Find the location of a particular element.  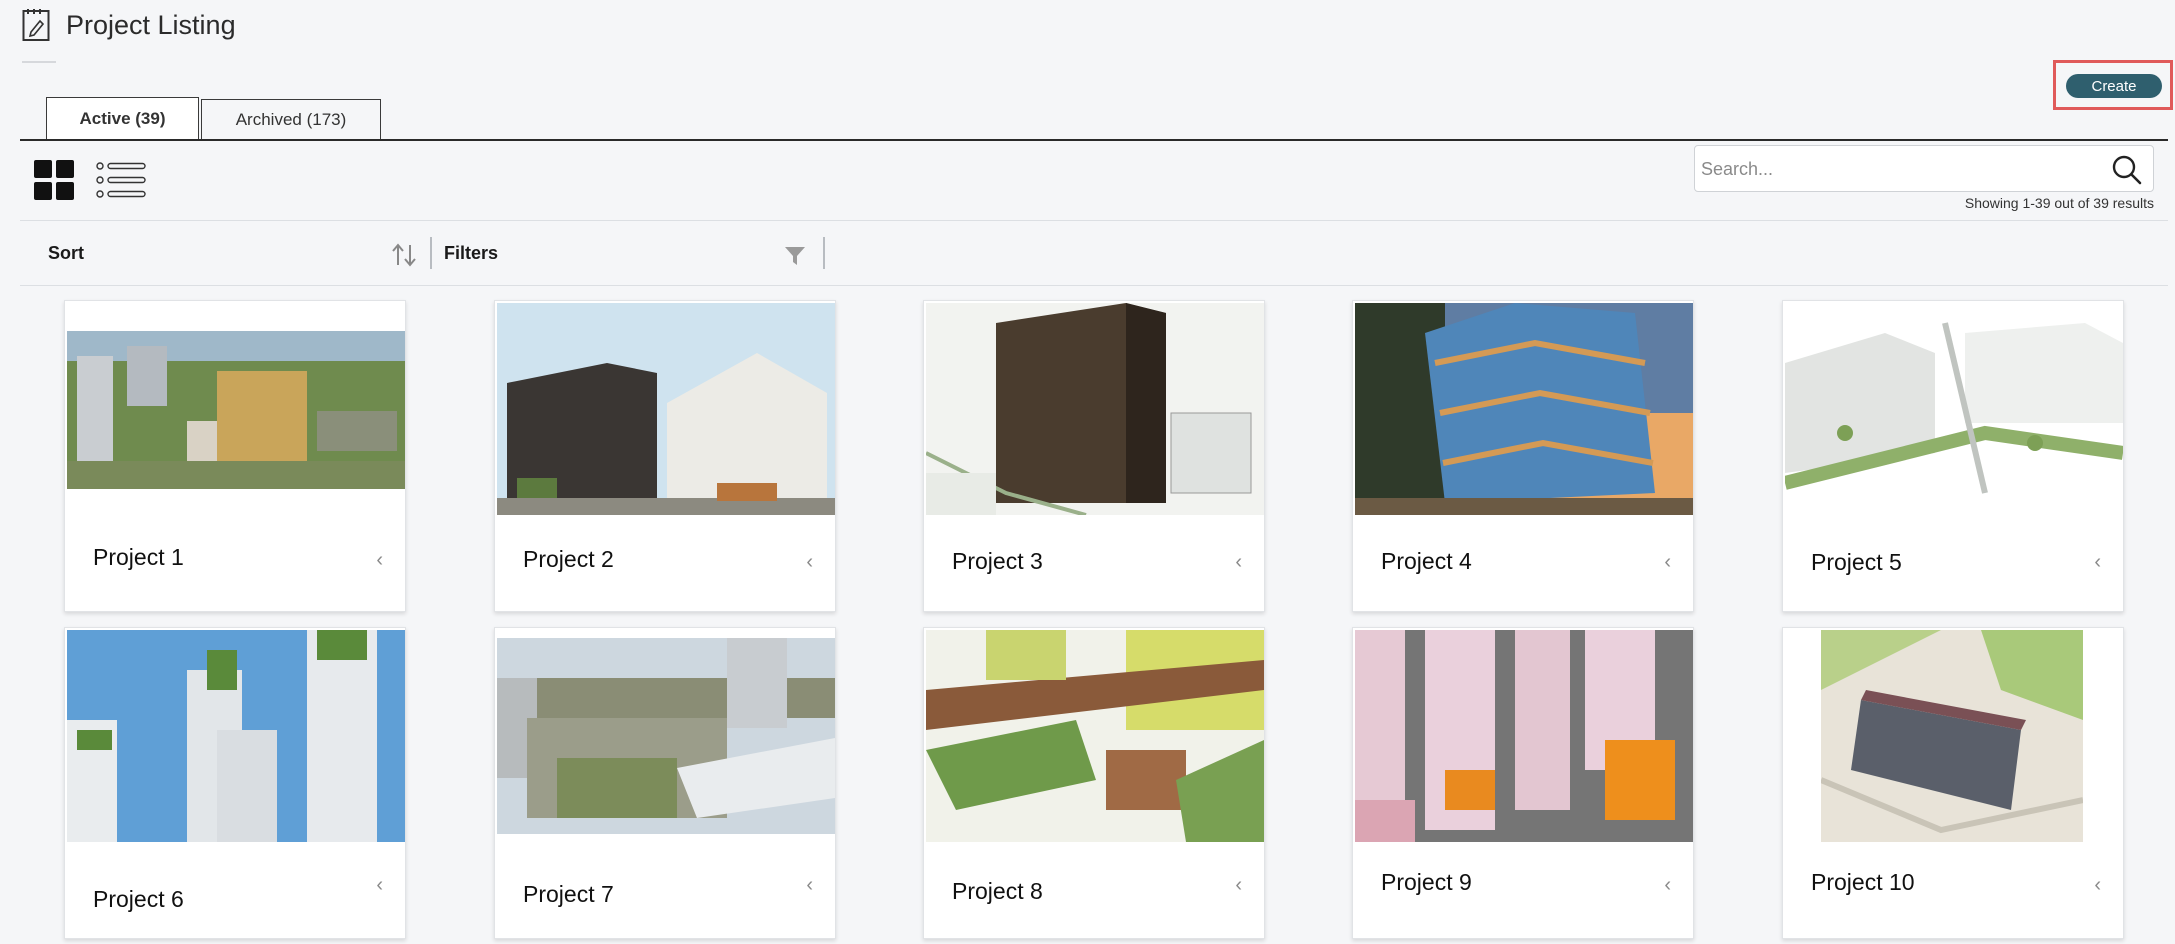

search-input is located at coordinates (1896, 169).